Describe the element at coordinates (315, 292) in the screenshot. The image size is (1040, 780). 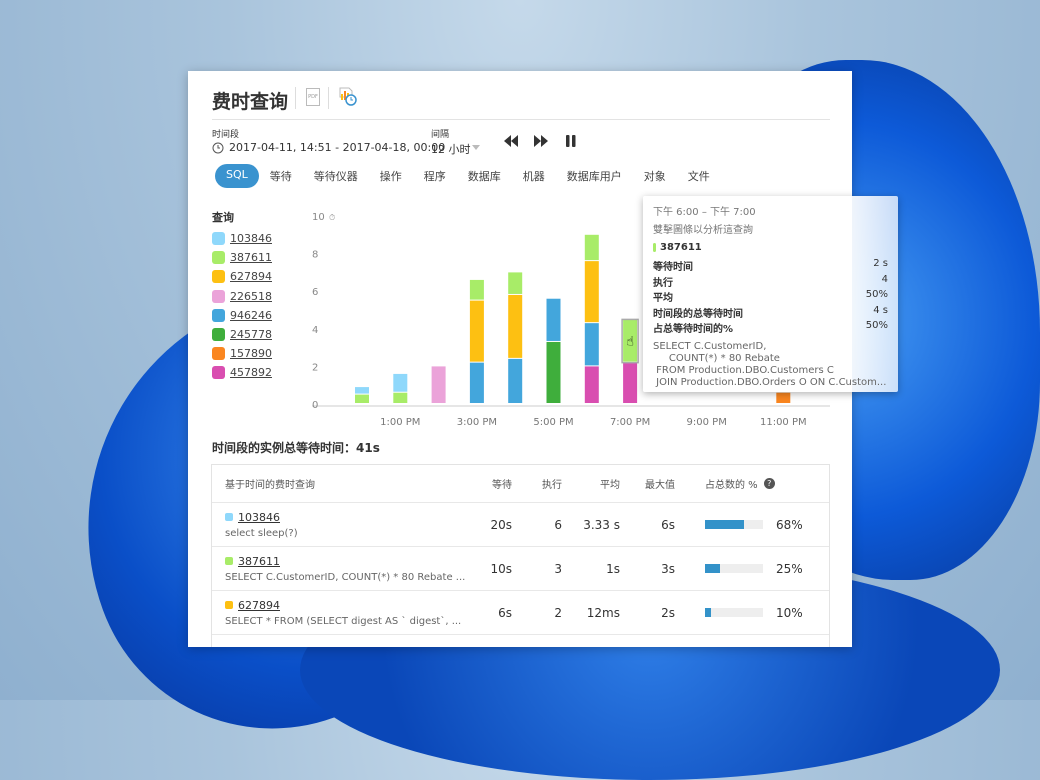
I see `y-tick-label: 6` at that location.